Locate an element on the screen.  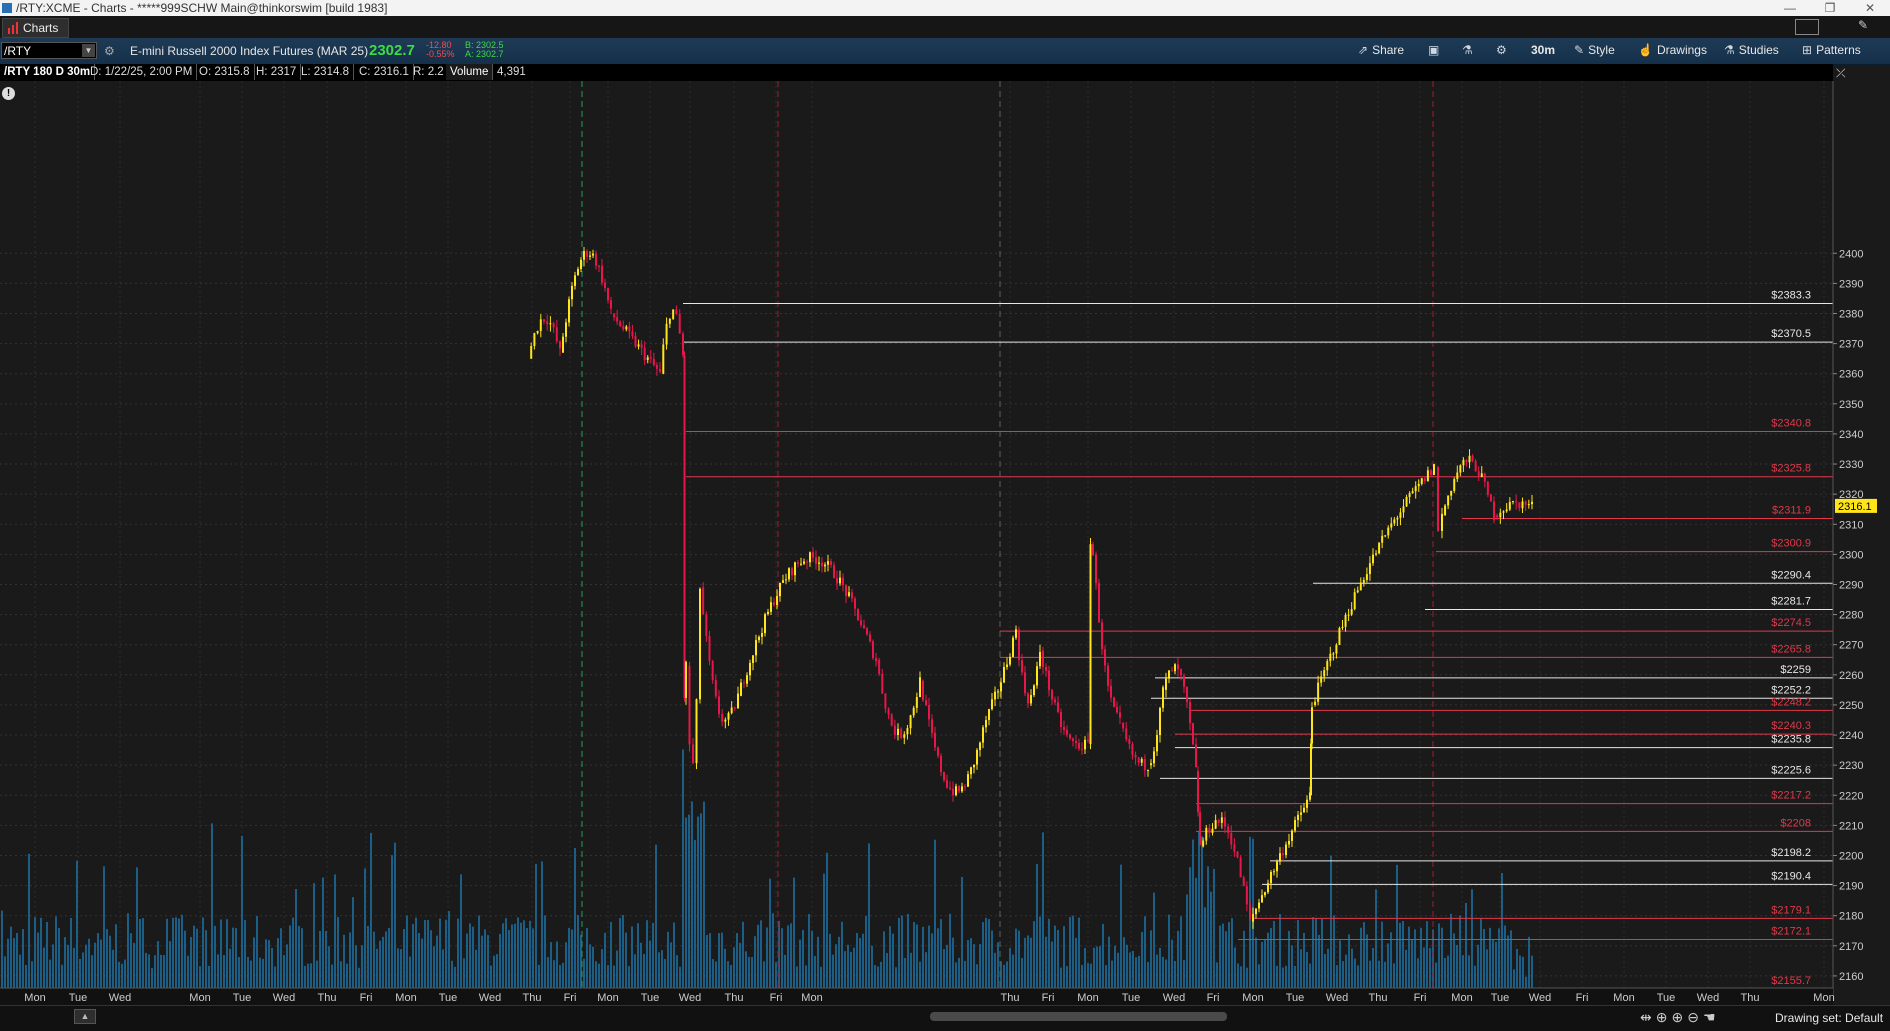
settings-button: ⚙ is located at coordinates (1503, 50).